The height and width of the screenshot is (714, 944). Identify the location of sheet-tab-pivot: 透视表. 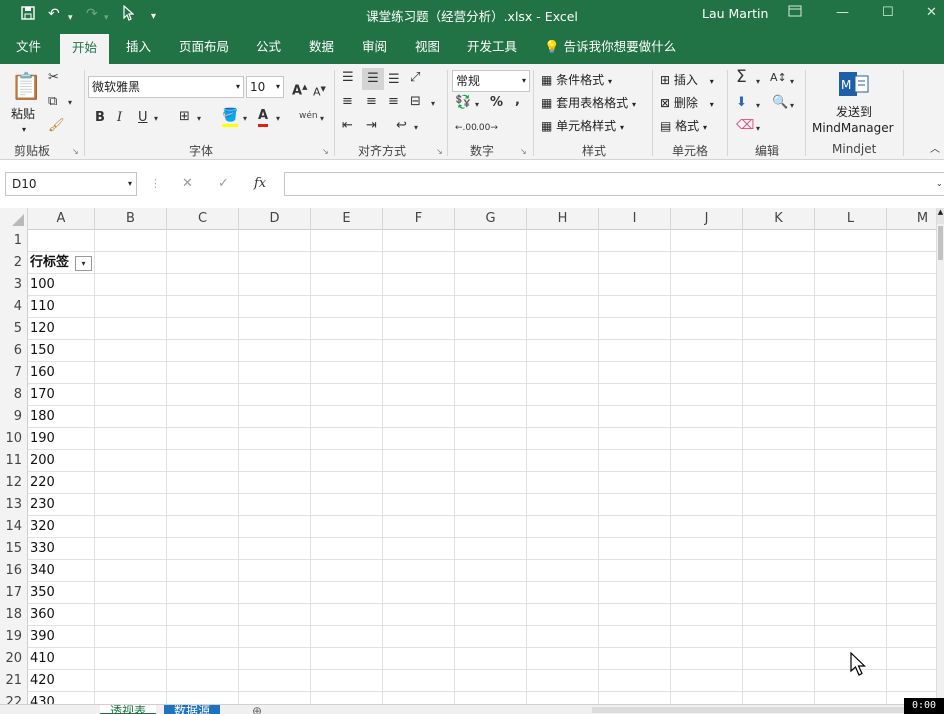
(128, 709).